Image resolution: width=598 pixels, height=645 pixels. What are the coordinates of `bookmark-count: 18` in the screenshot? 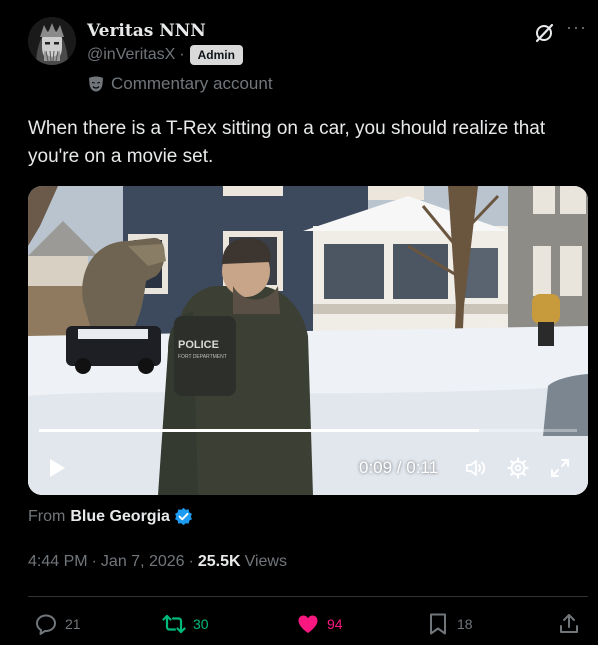 It's located at (465, 624).